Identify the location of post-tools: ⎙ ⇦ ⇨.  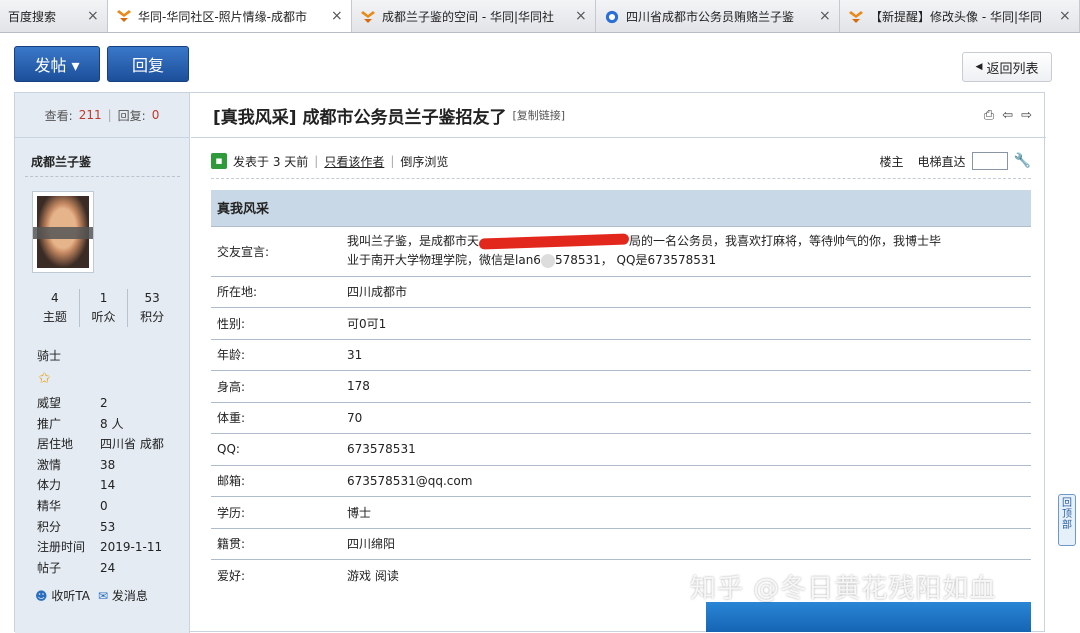
(1008, 115).